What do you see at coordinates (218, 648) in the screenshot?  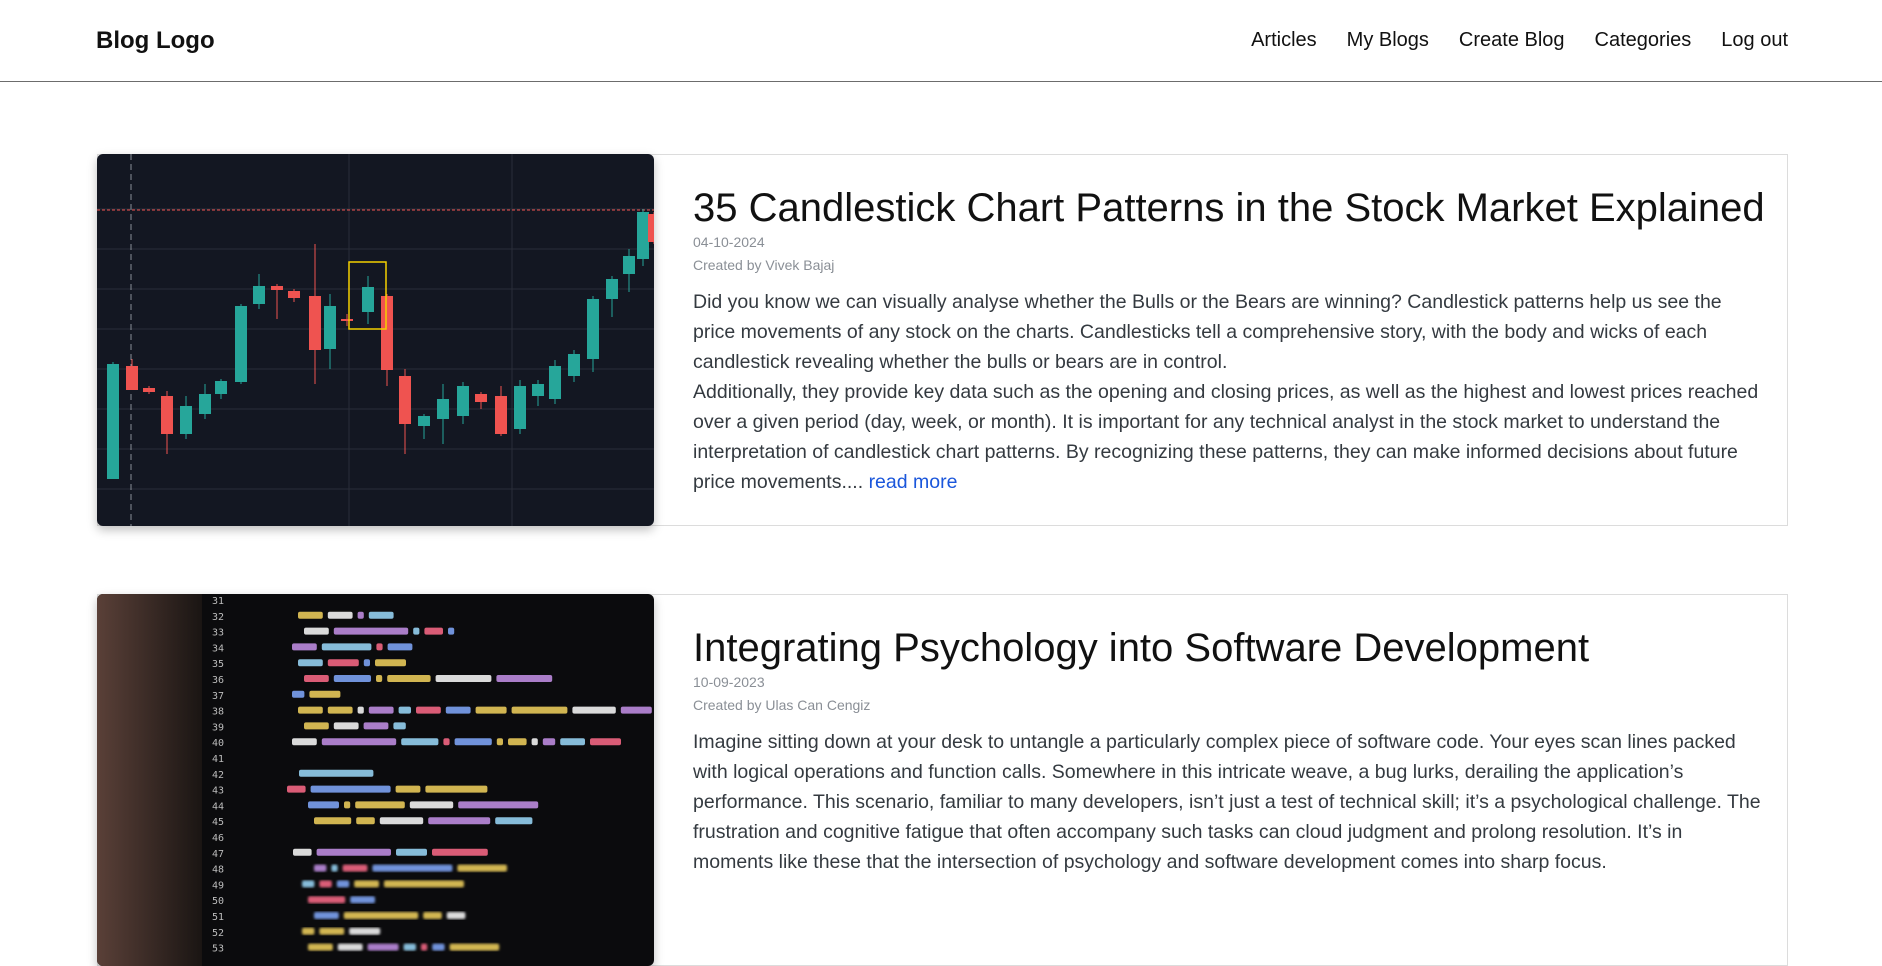 I see `line-number: 34` at bounding box center [218, 648].